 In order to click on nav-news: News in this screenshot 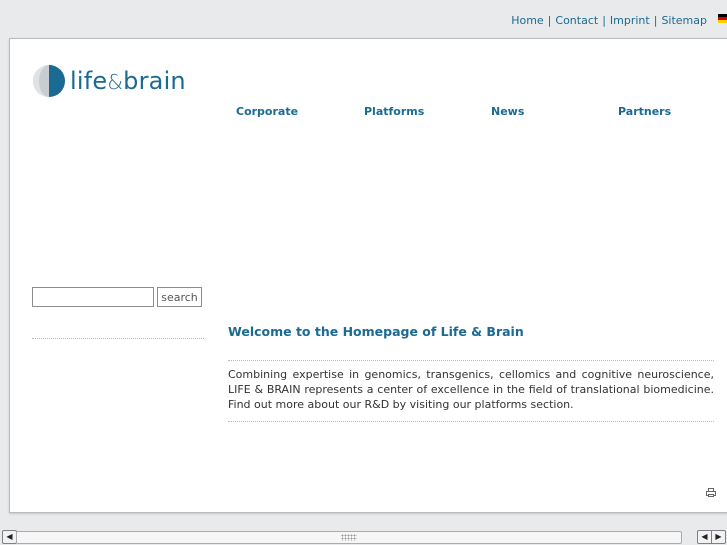, I will do `click(507, 111)`.